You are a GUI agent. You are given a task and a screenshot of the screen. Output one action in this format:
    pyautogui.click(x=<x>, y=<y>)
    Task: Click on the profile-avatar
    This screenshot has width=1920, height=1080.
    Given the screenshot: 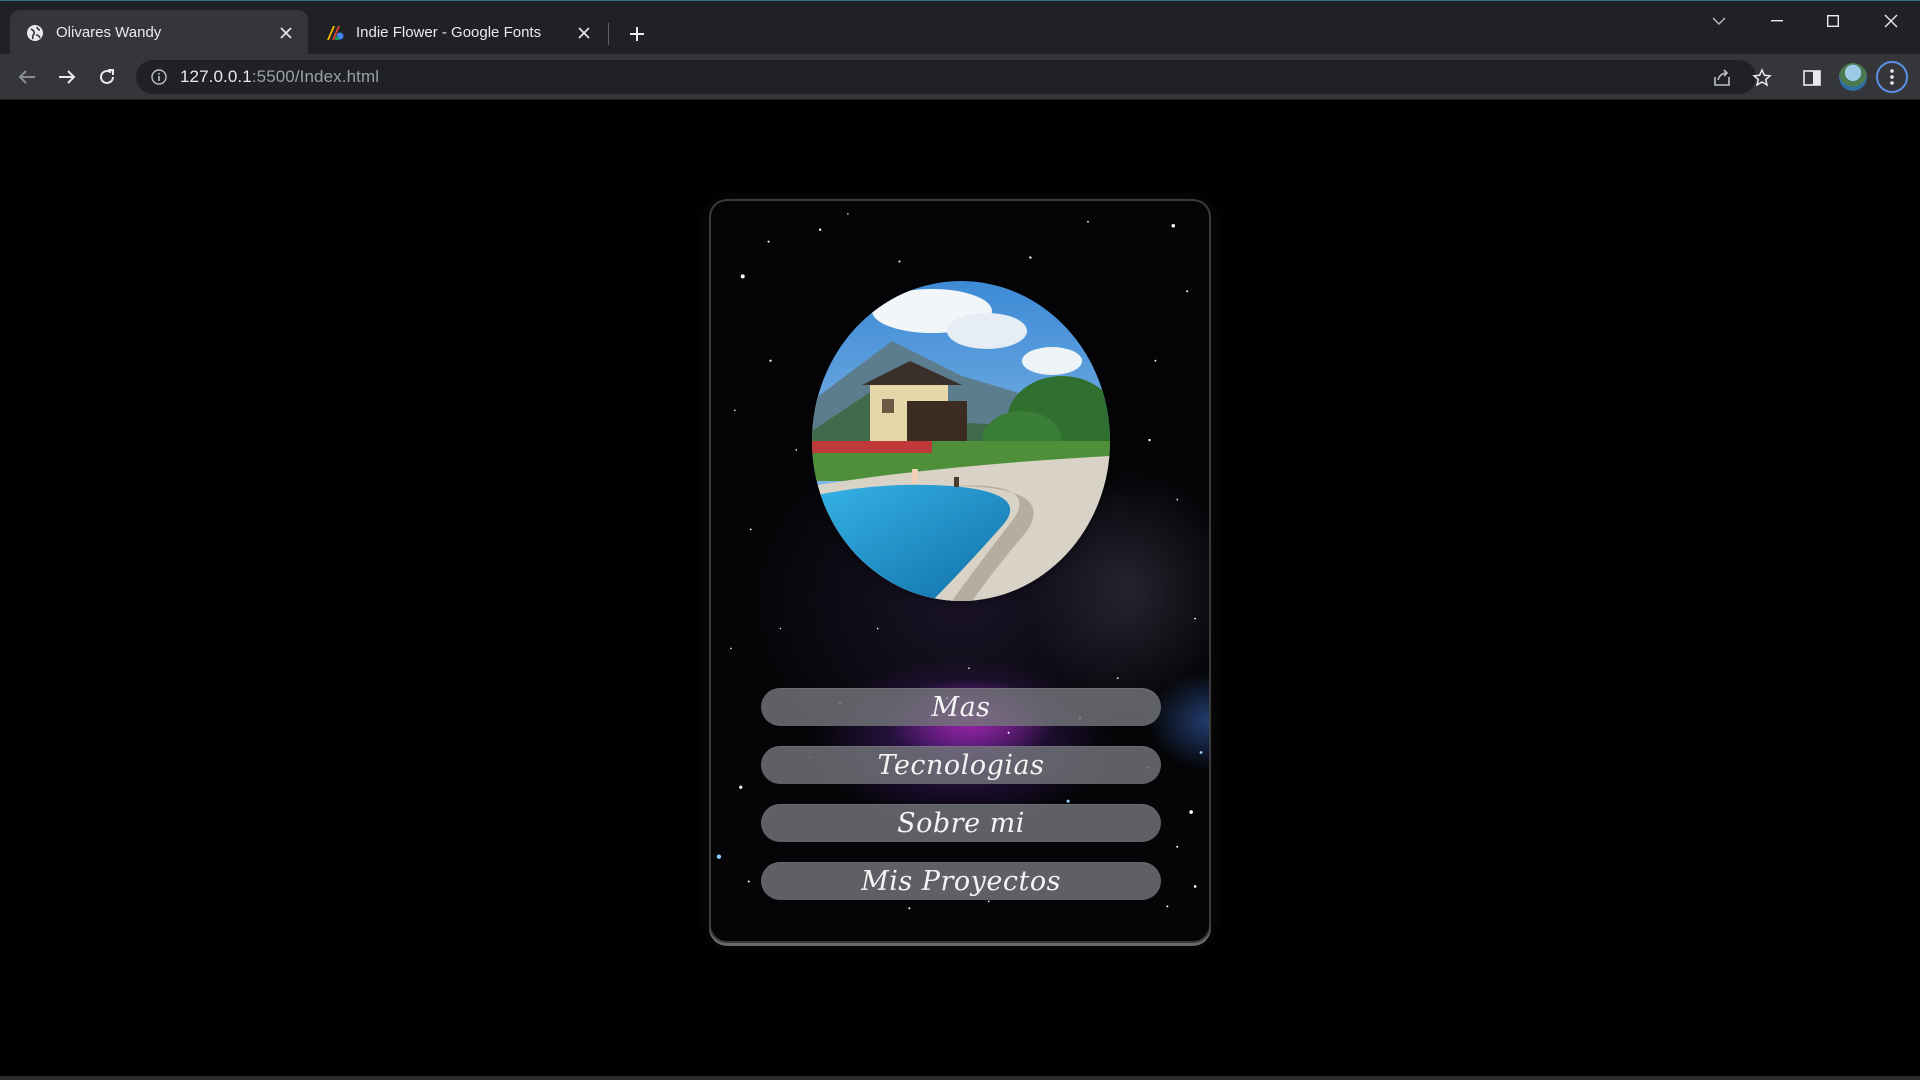 What is the action you would take?
    pyautogui.click(x=1853, y=77)
    